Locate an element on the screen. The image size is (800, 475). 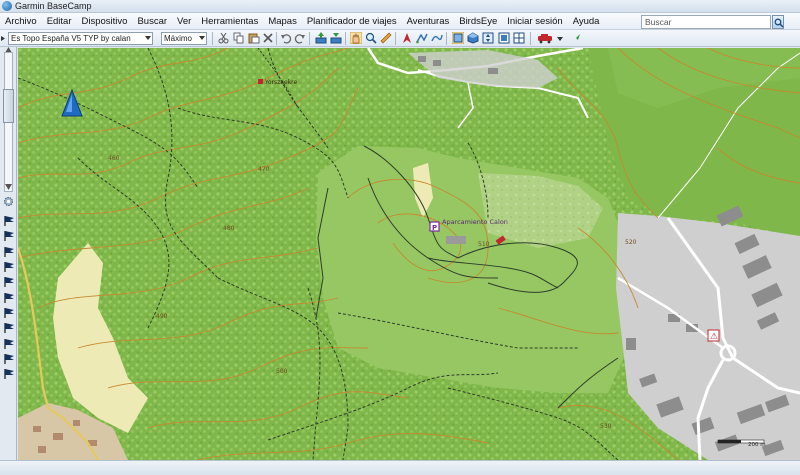
gear-icon is located at coordinates (8, 201).